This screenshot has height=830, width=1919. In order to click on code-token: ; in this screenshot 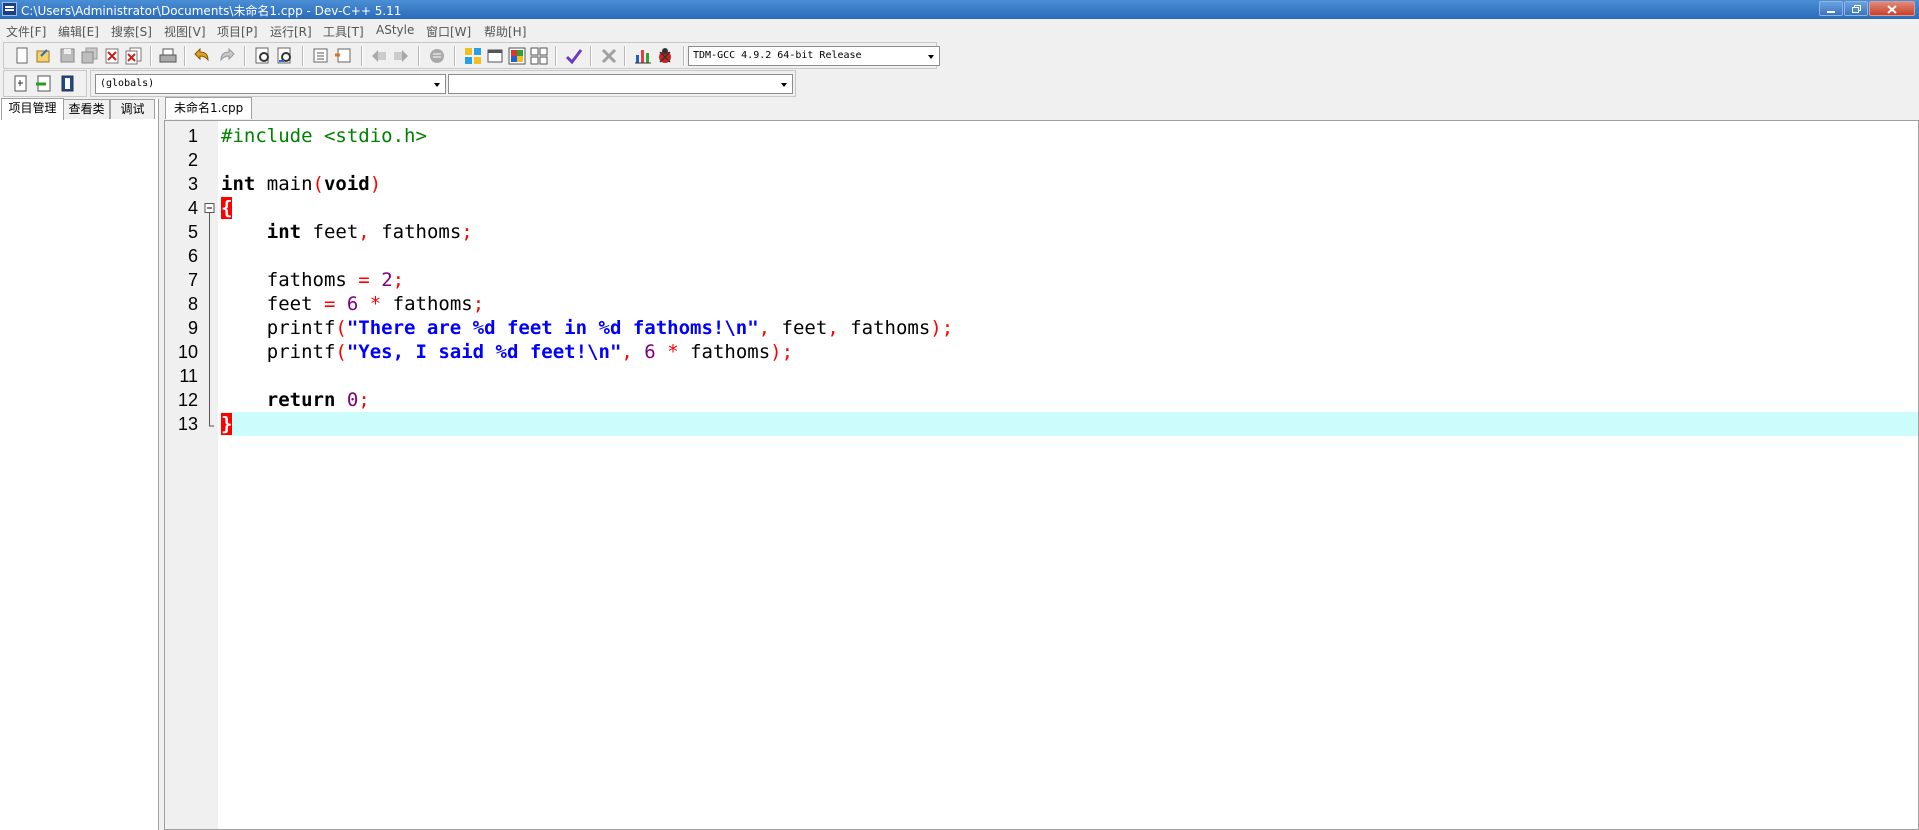, I will do `click(398, 280)`.